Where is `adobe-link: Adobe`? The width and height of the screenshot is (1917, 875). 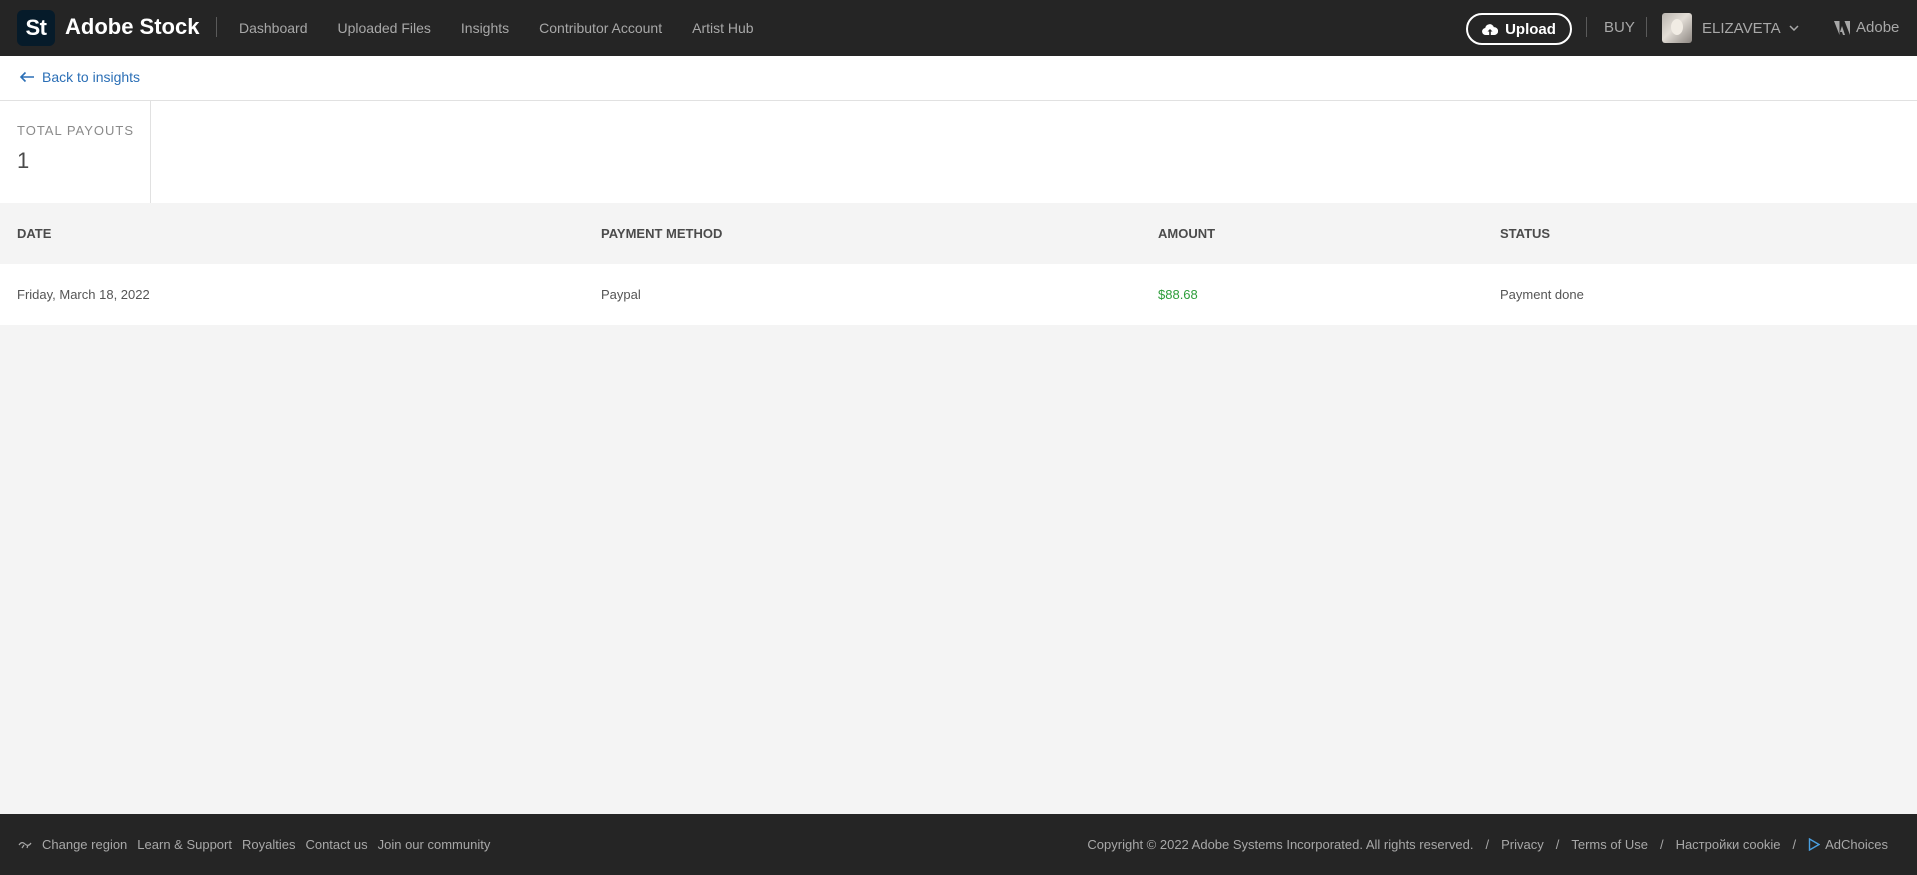
adobe-link: Adobe is located at coordinates (1866, 27).